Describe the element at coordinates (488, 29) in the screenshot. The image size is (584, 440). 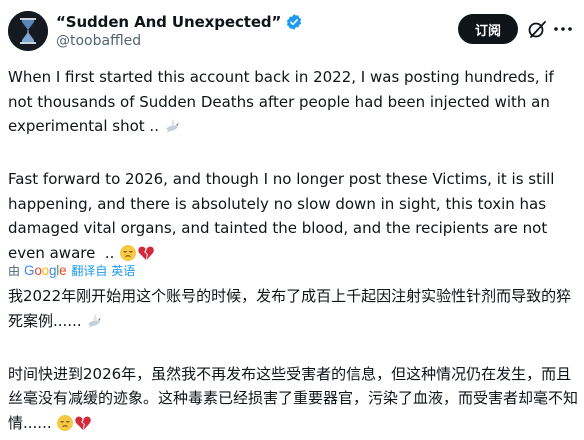
I see `subscribe-button: 订阅` at that location.